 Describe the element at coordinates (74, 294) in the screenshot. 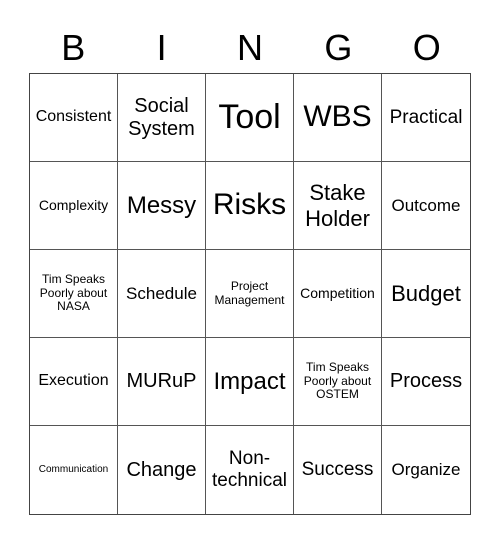

I see `bingo-cell: Tim Speaks Poorly about NASA` at that location.